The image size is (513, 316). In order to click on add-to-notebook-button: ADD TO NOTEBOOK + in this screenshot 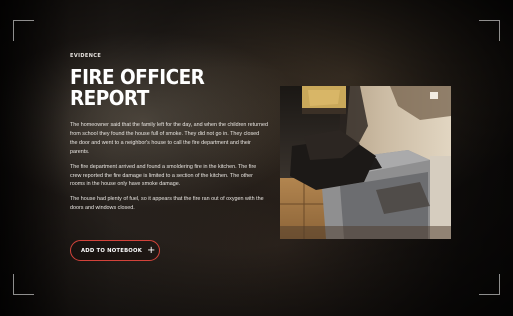, I will do `click(115, 250)`.